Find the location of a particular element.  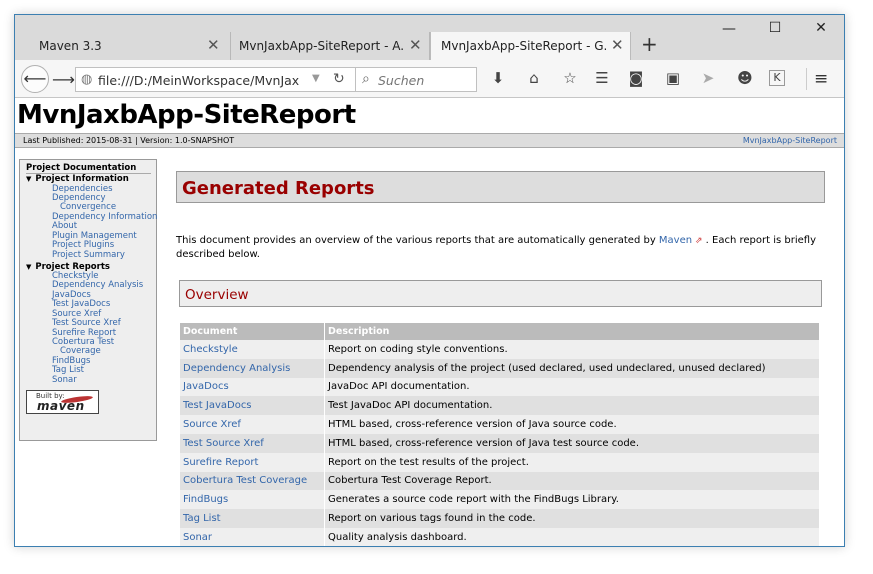

new-tab-button: + is located at coordinates (649, 44).